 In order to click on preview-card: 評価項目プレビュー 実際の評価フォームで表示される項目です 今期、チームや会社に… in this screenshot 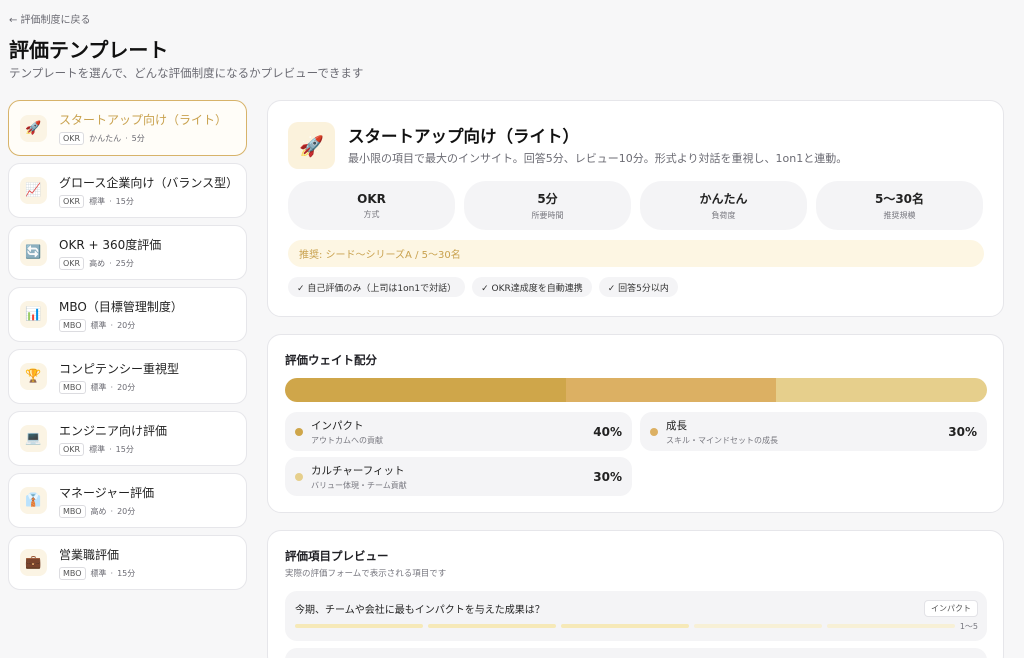, I will do `click(635, 594)`.